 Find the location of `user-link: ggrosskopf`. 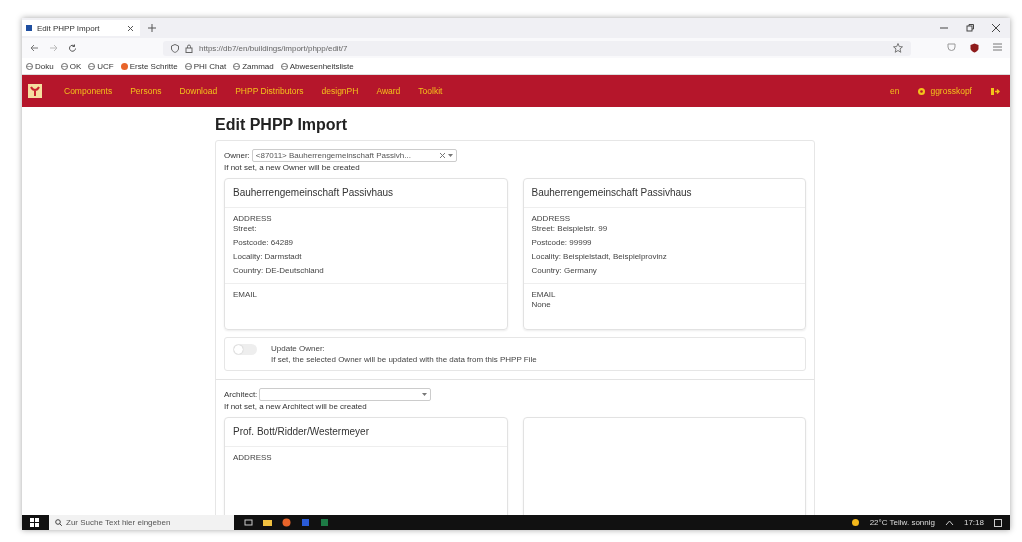

user-link: ggrosskopf is located at coordinates (944, 91).